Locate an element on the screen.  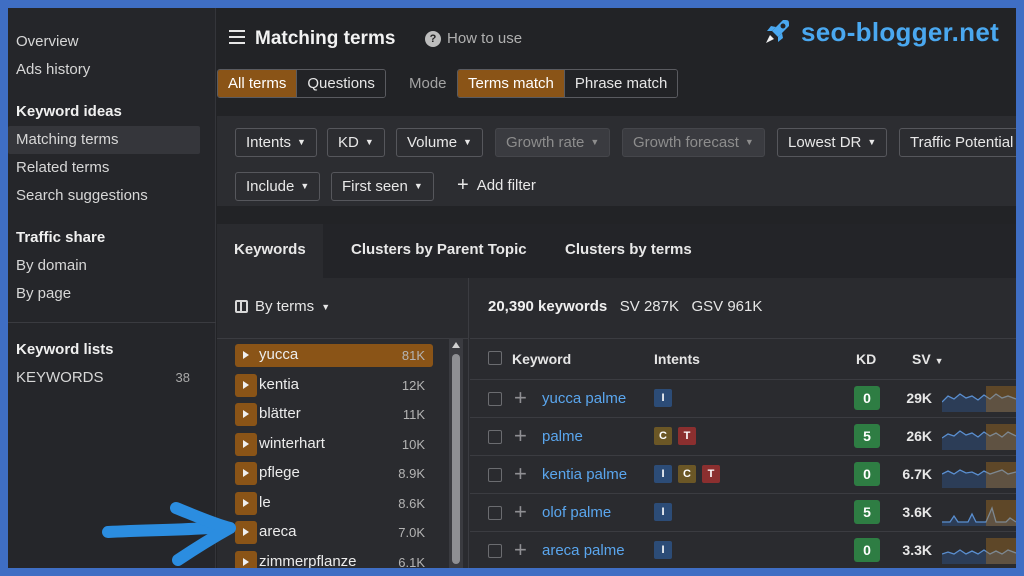
lowest-dr-filter-label: Lowest DR is located at coordinates (825, 142).